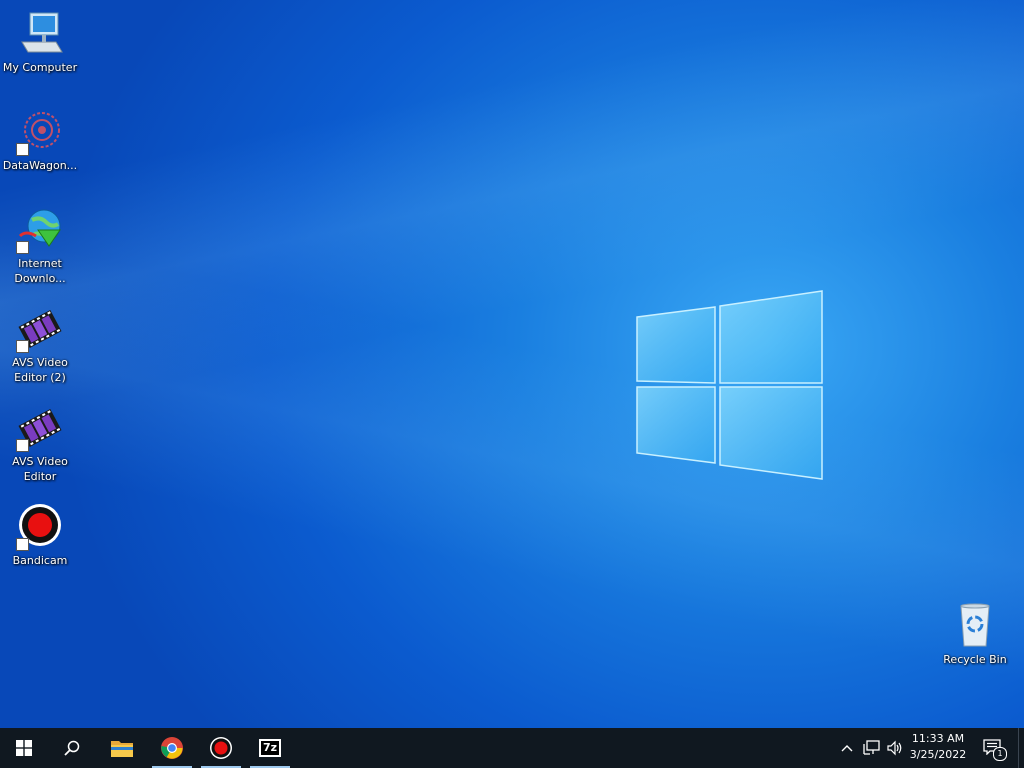 This screenshot has height=768, width=1024. What do you see at coordinates (40, 560) in the screenshot?
I see `desktop-icon-label: Bandicam` at bounding box center [40, 560].